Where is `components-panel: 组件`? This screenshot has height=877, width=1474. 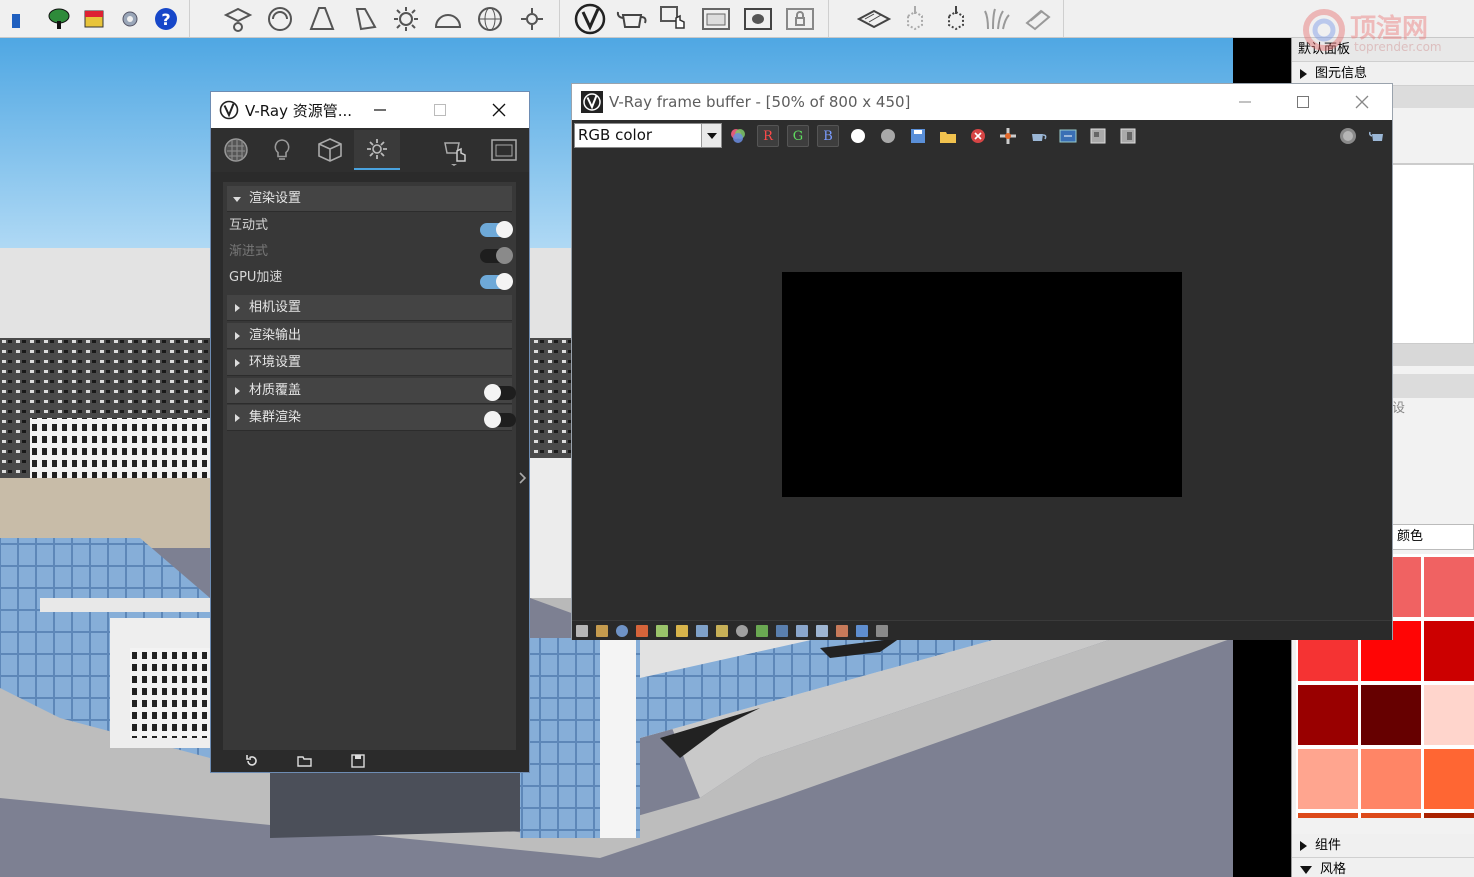 components-panel: 组件 is located at coordinates (1383, 846).